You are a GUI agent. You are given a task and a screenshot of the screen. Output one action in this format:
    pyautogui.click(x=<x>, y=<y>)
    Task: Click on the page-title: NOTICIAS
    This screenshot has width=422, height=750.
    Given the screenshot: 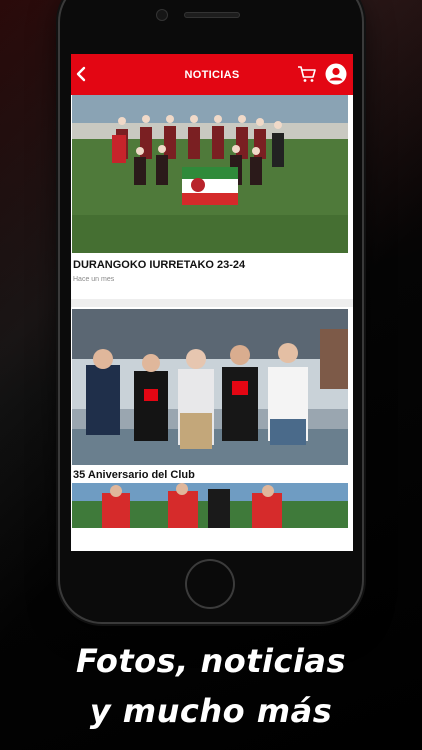 What is the action you would take?
    pyautogui.click(x=212, y=74)
    